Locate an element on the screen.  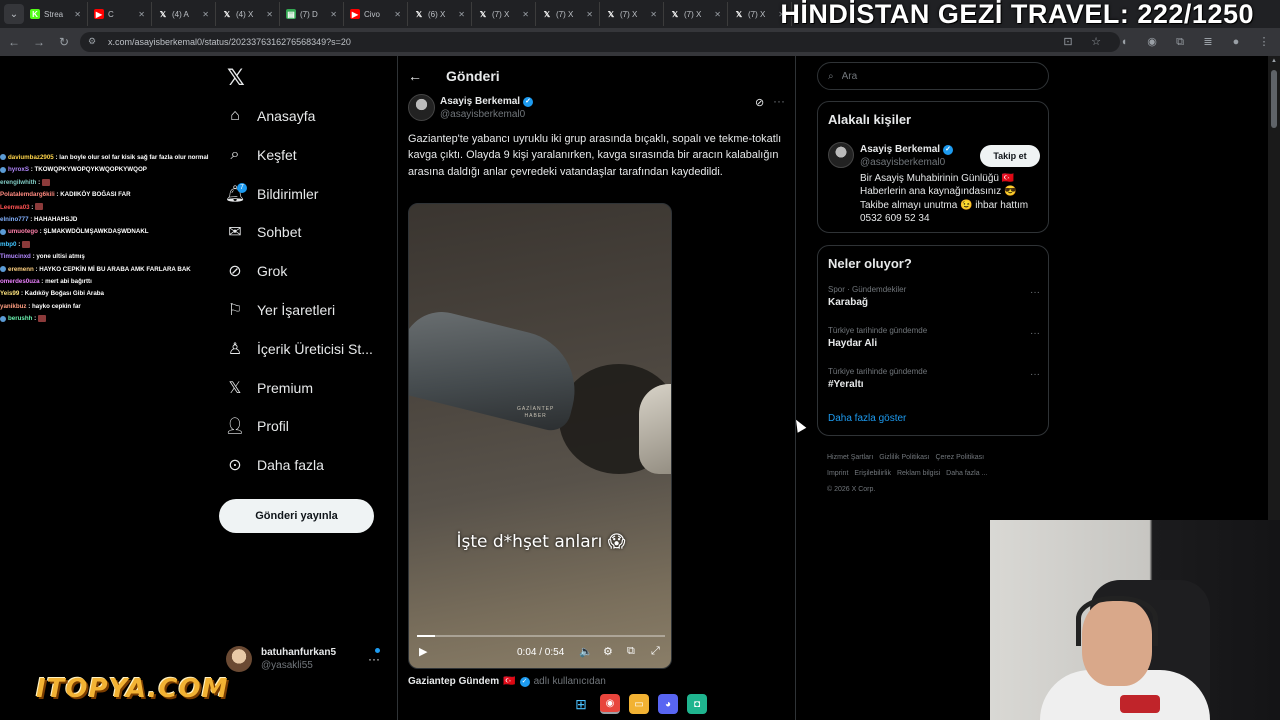
sidebar-item-daha-fazla: ⊙ Daha fazla is located at coordinates (271, 465).